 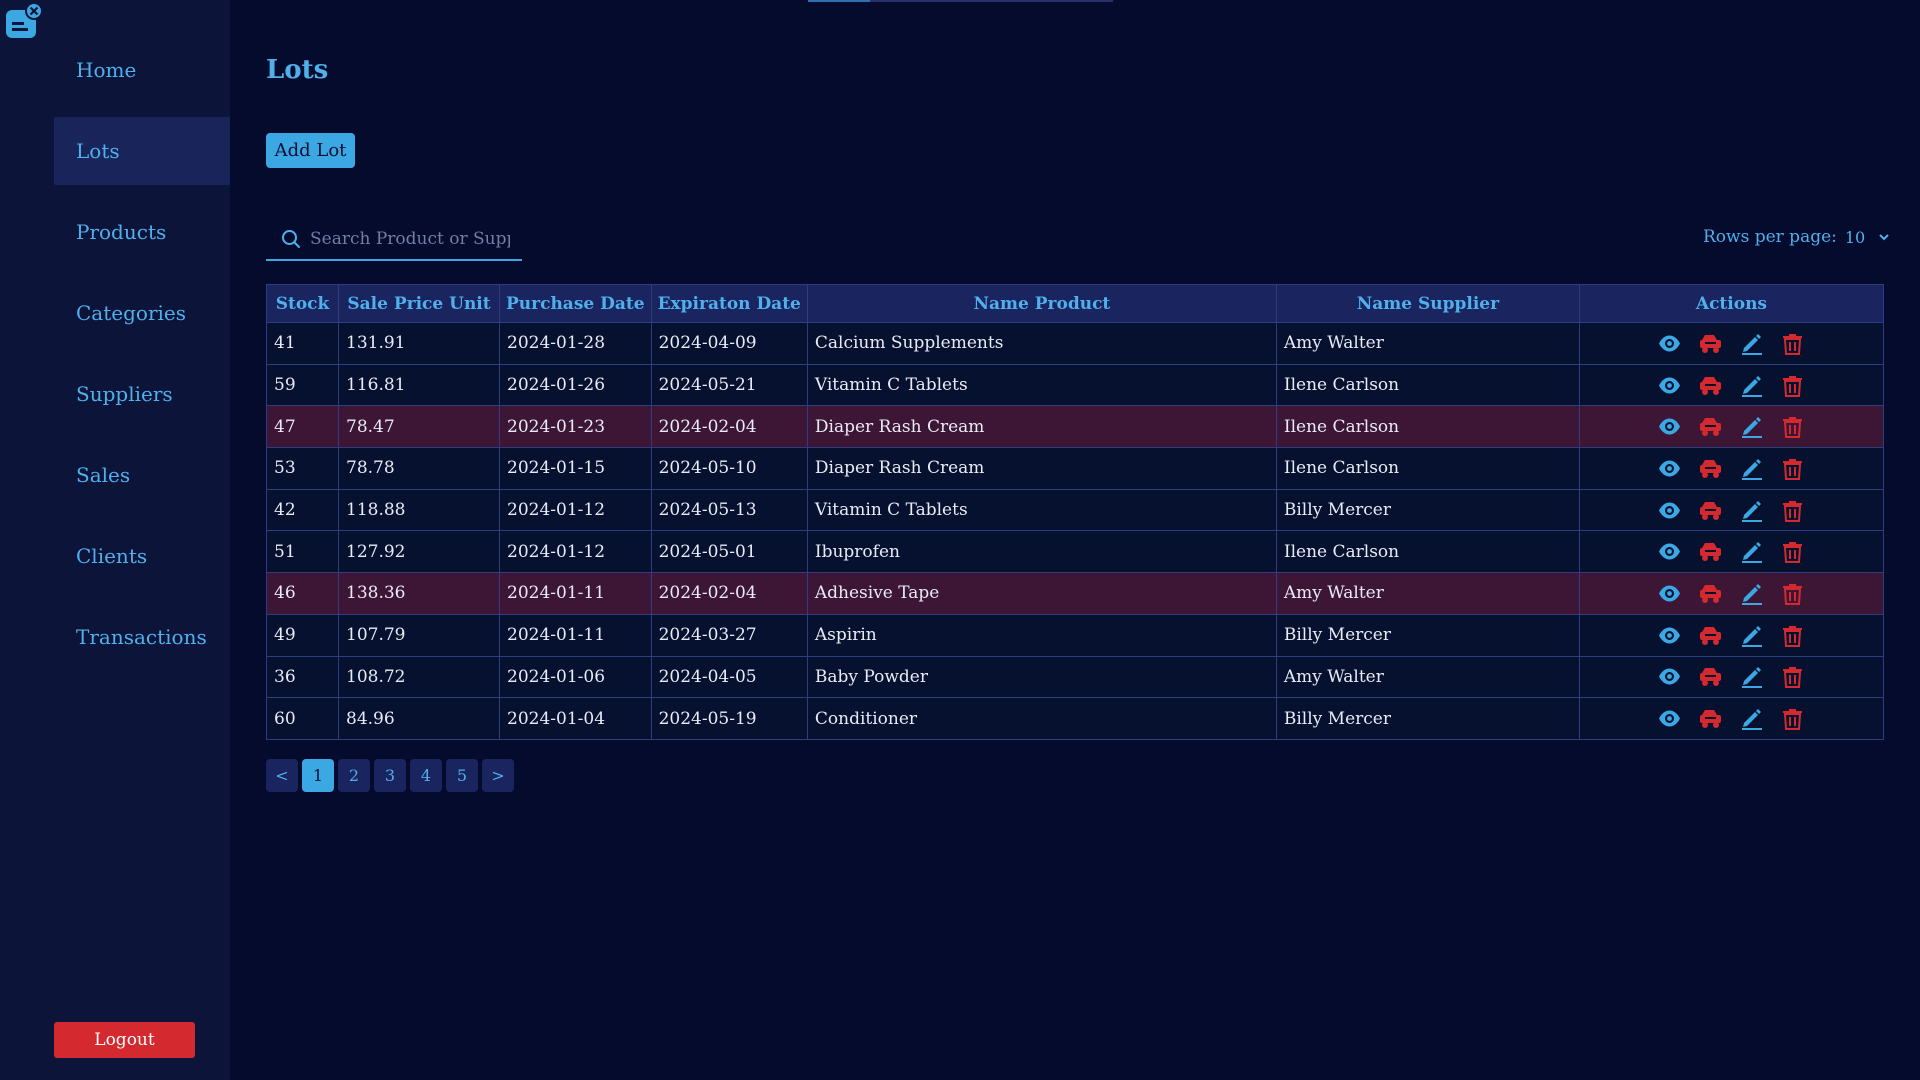 What do you see at coordinates (419, 468) in the screenshot?
I see `cell-price: 78.78` at bounding box center [419, 468].